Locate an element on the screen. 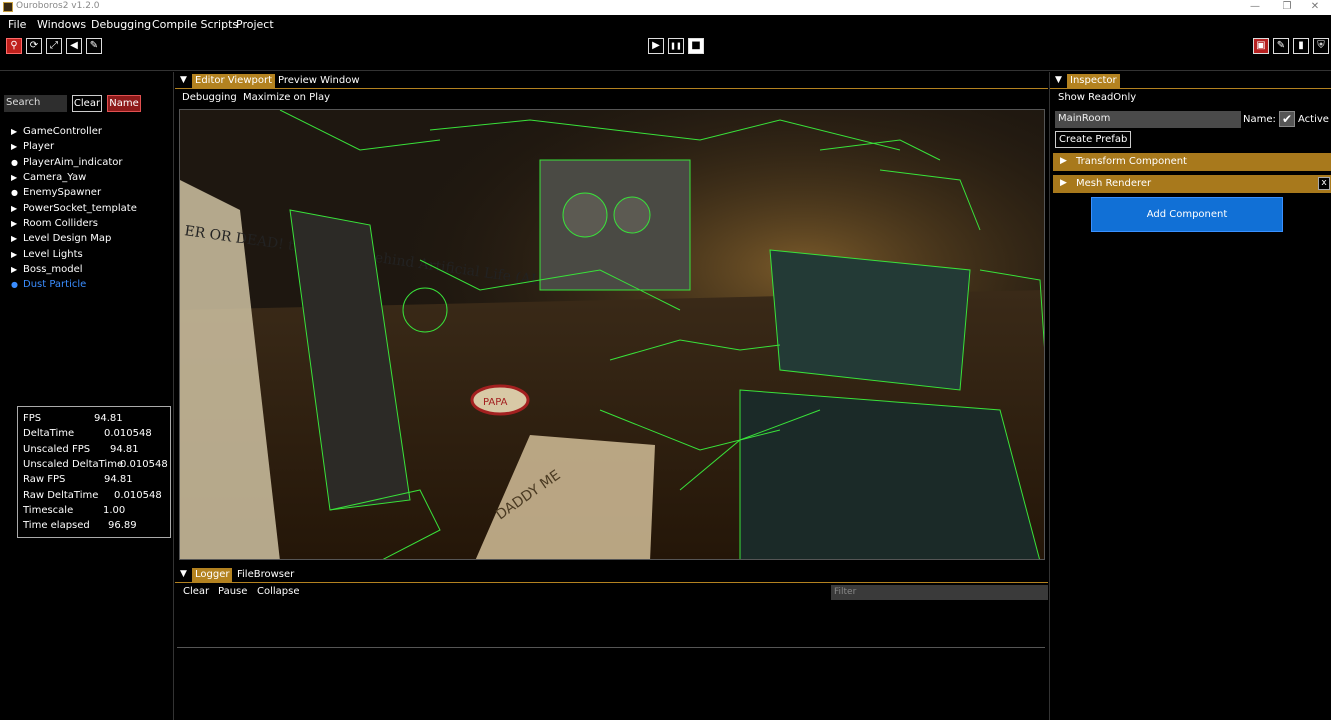 Image resolution: width=1331 pixels, height=720 pixels. menu-windows: Windows is located at coordinates (61, 24).